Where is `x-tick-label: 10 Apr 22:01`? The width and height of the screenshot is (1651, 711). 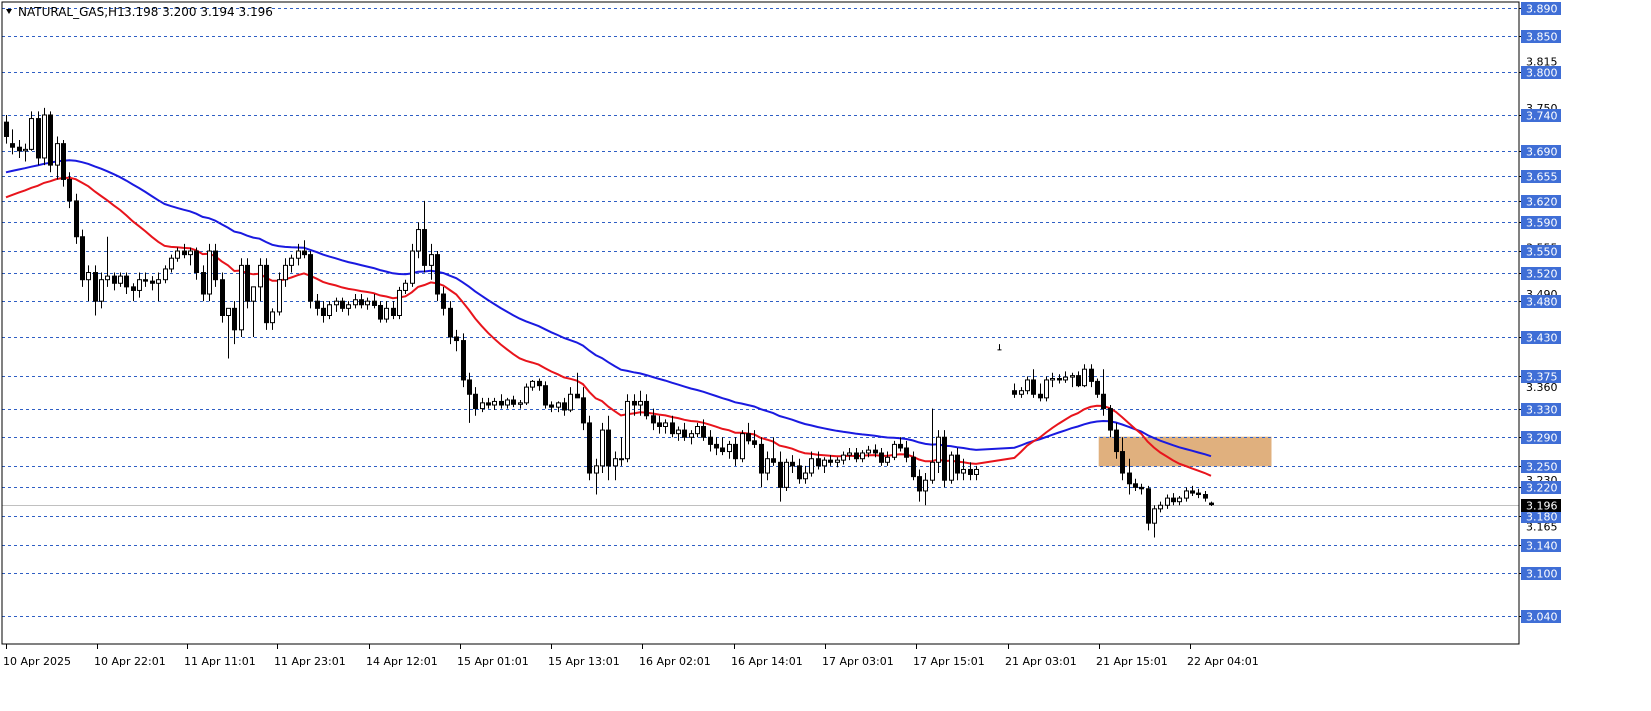
x-tick-label: 10 Apr 22:01 is located at coordinates (130, 661).